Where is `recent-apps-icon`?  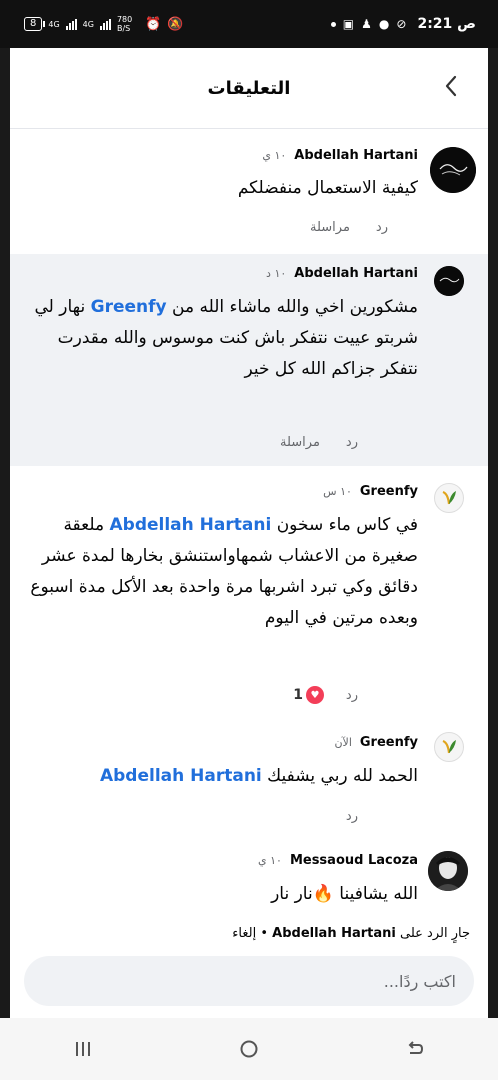 recent-apps-icon is located at coordinates (83, 1049).